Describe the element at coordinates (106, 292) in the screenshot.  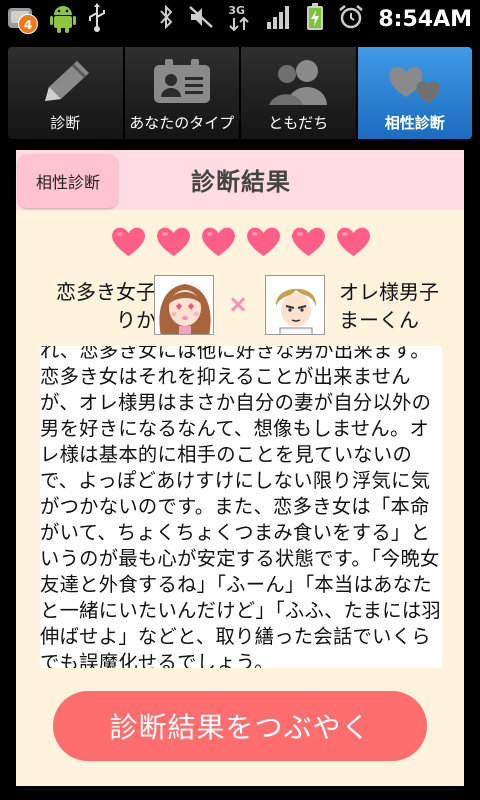
I see `left-person-type: 恋多き女子` at that location.